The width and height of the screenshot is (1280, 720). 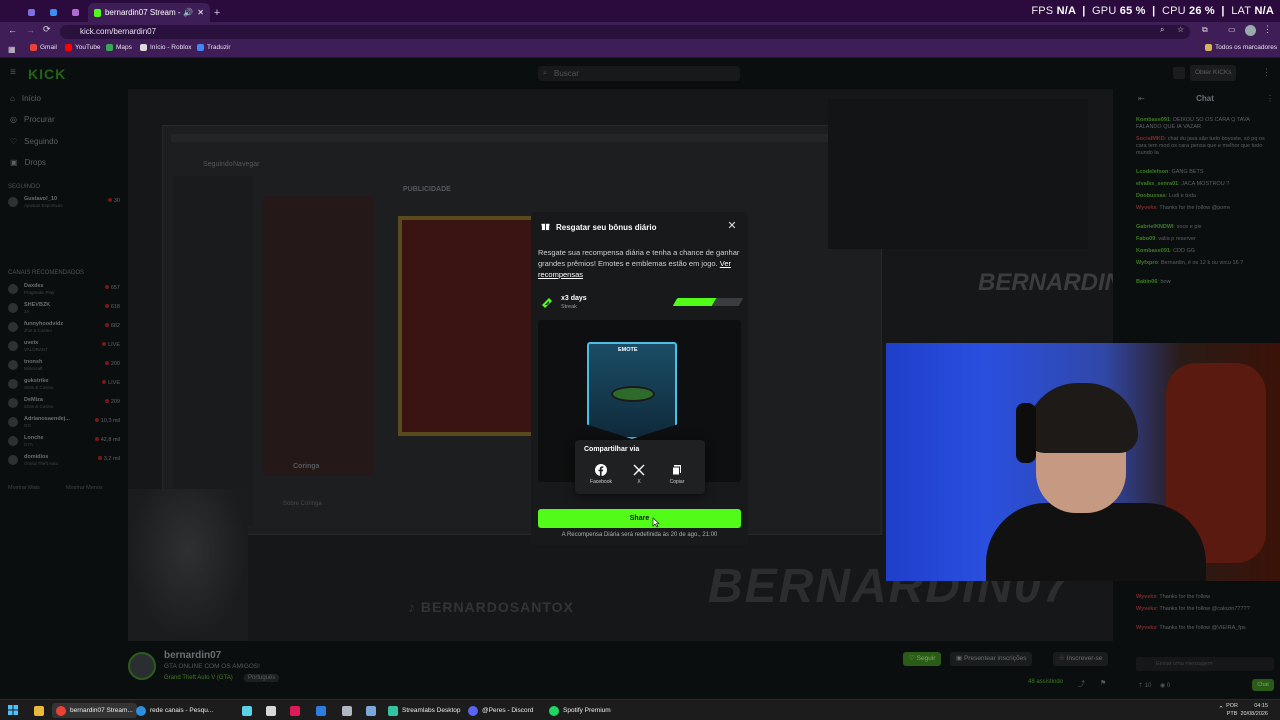 What do you see at coordinates (262, 678) in the screenshot?
I see `stream-tag: Português` at bounding box center [262, 678].